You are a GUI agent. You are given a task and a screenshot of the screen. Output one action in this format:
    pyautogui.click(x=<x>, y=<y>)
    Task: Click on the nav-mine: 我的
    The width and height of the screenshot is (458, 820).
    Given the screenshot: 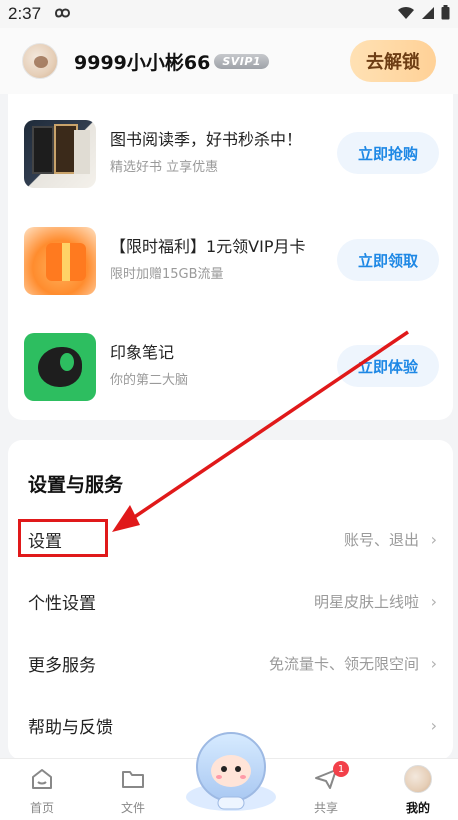 What is the action you would take?
    pyautogui.click(x=418, y=790)
    